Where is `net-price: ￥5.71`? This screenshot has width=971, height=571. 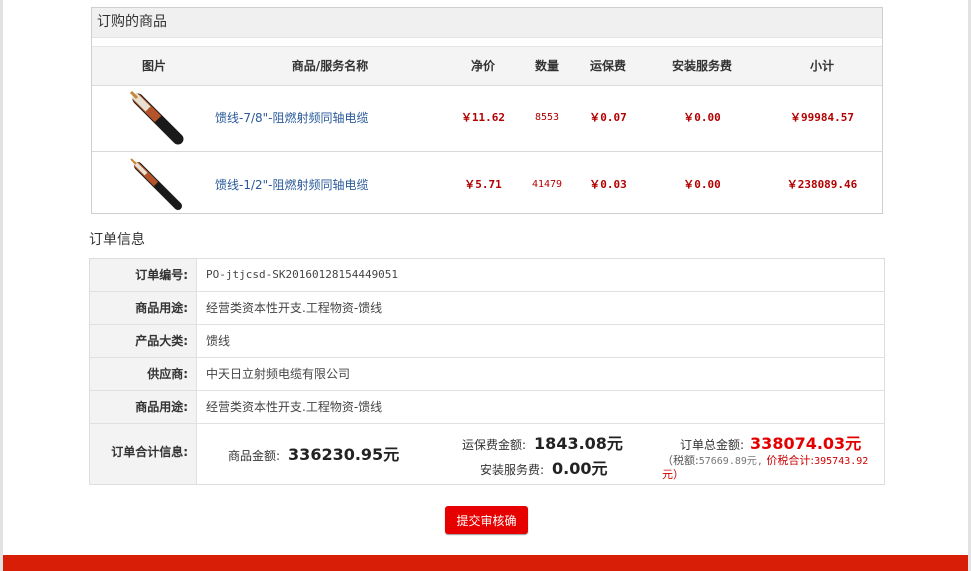
net-price: ￥5.71 is located at coordinates (483, 184).